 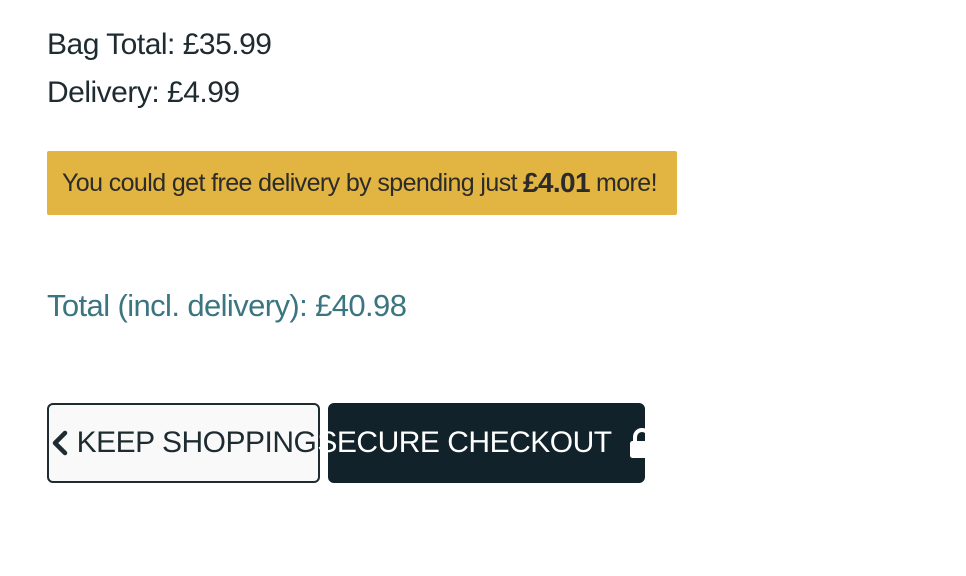 What do you see at coordinates (464, 442) in the screenshot?
I see `secure-checkout-label: SECURE CHECKOUT` at bounding box center [464, 442].